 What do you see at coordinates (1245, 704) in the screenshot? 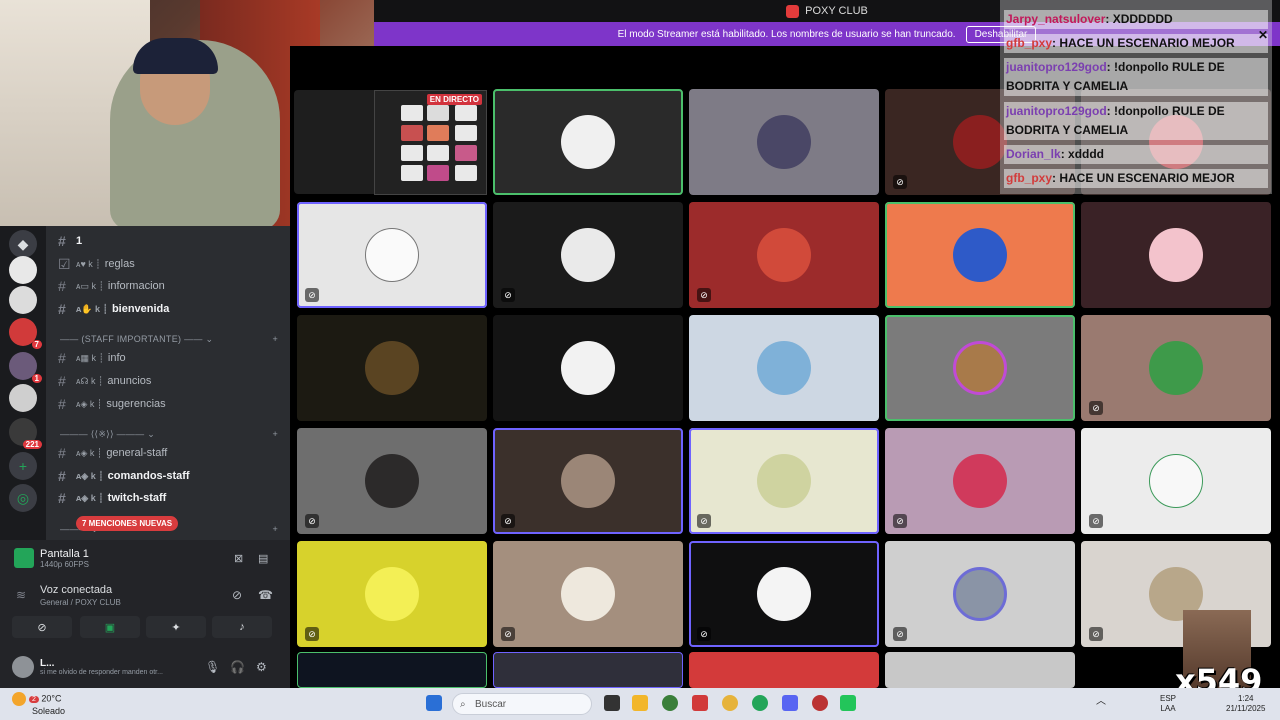
I see `clock: 1:24 21/11/2025` at bounding box center [1245, 704].